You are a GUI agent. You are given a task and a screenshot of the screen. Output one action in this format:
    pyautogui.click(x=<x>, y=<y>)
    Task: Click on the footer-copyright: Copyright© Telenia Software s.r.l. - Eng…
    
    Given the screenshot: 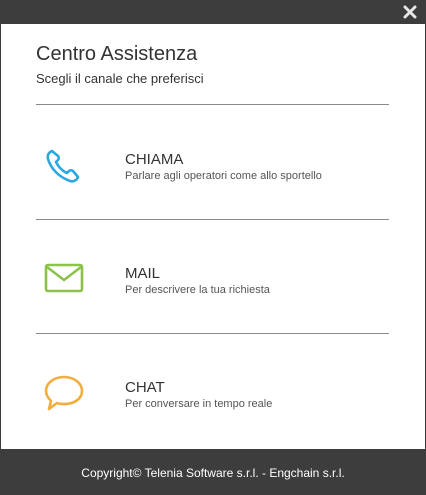 What is the action you would take?
    pyautogui.click(x=213, y=472)
    